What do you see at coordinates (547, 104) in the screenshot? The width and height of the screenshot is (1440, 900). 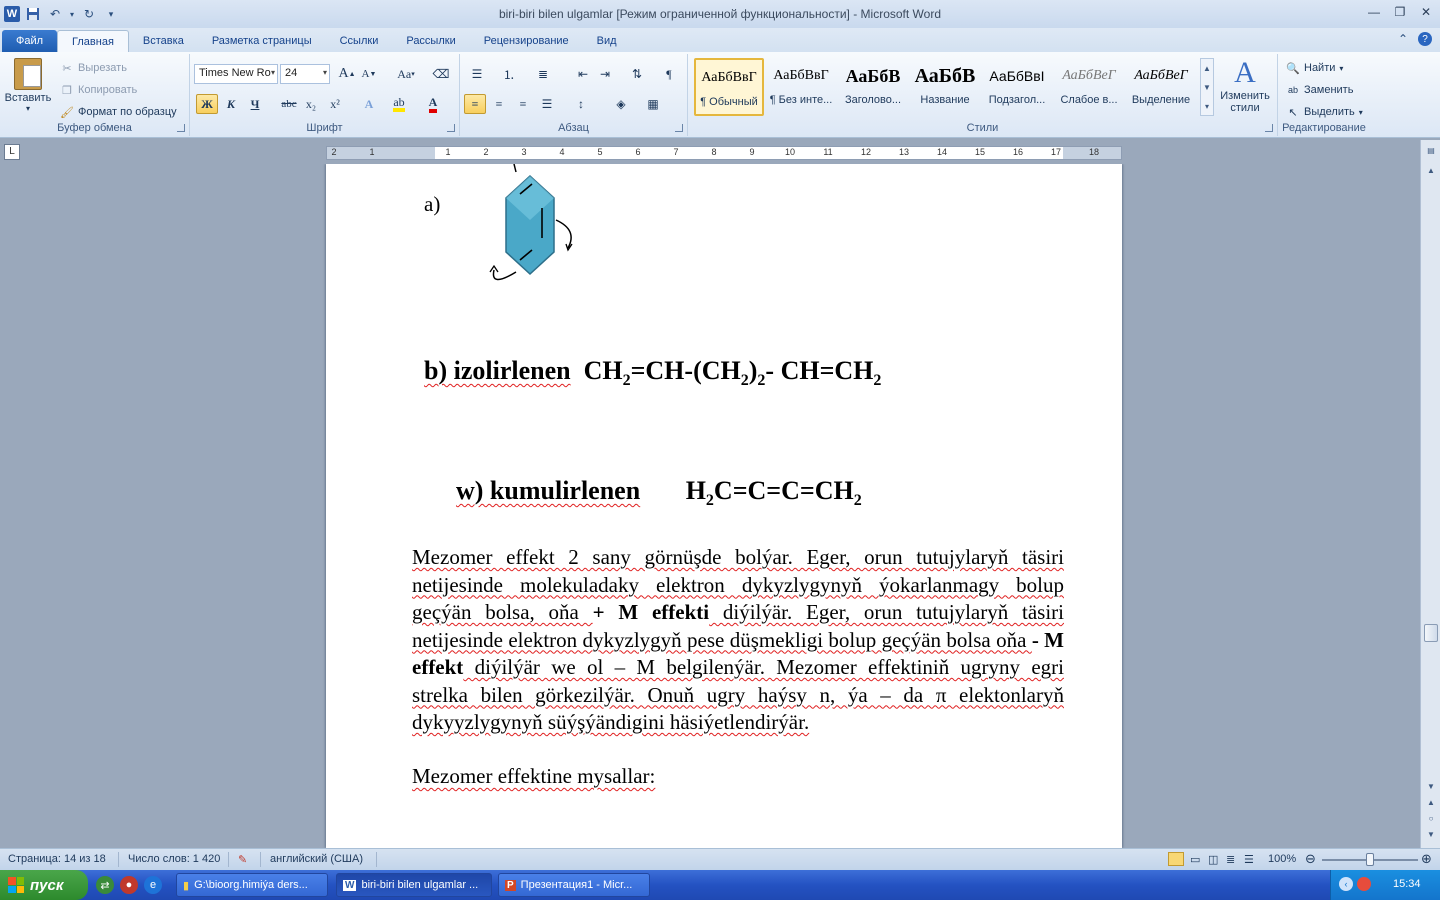 I see `justify-icon: ☰` at bounding box center [547, 104].